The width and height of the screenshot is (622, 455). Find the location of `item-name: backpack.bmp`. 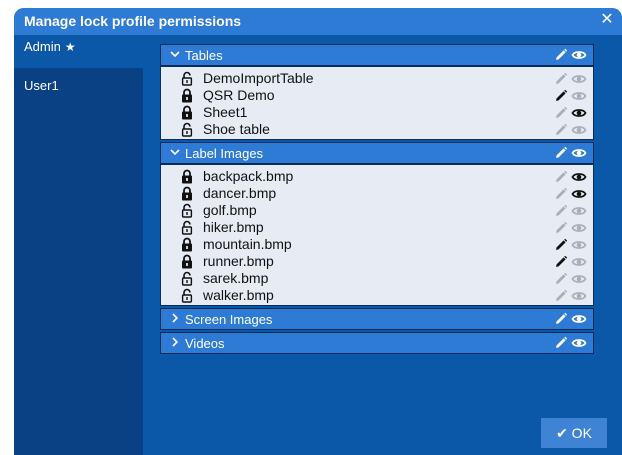

item-name: backpack.bmp is located at coordinates (248, 176).